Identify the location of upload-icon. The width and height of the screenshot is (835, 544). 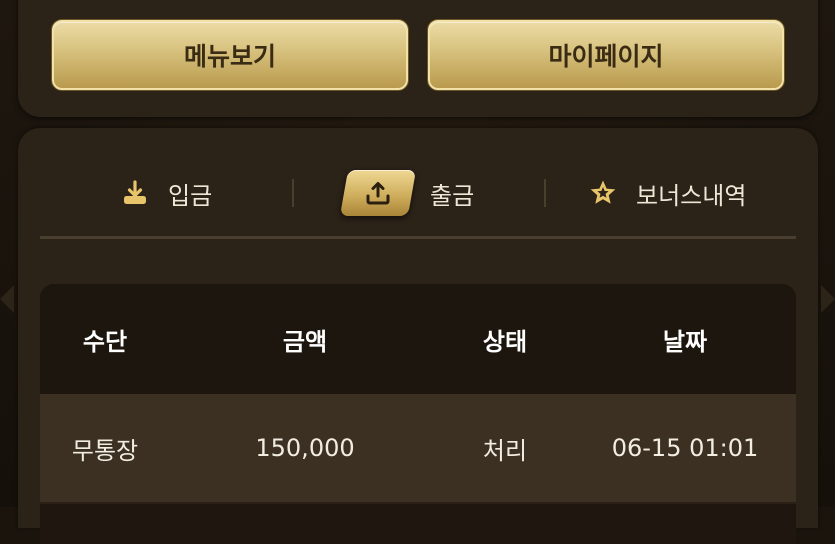
(378, 193).